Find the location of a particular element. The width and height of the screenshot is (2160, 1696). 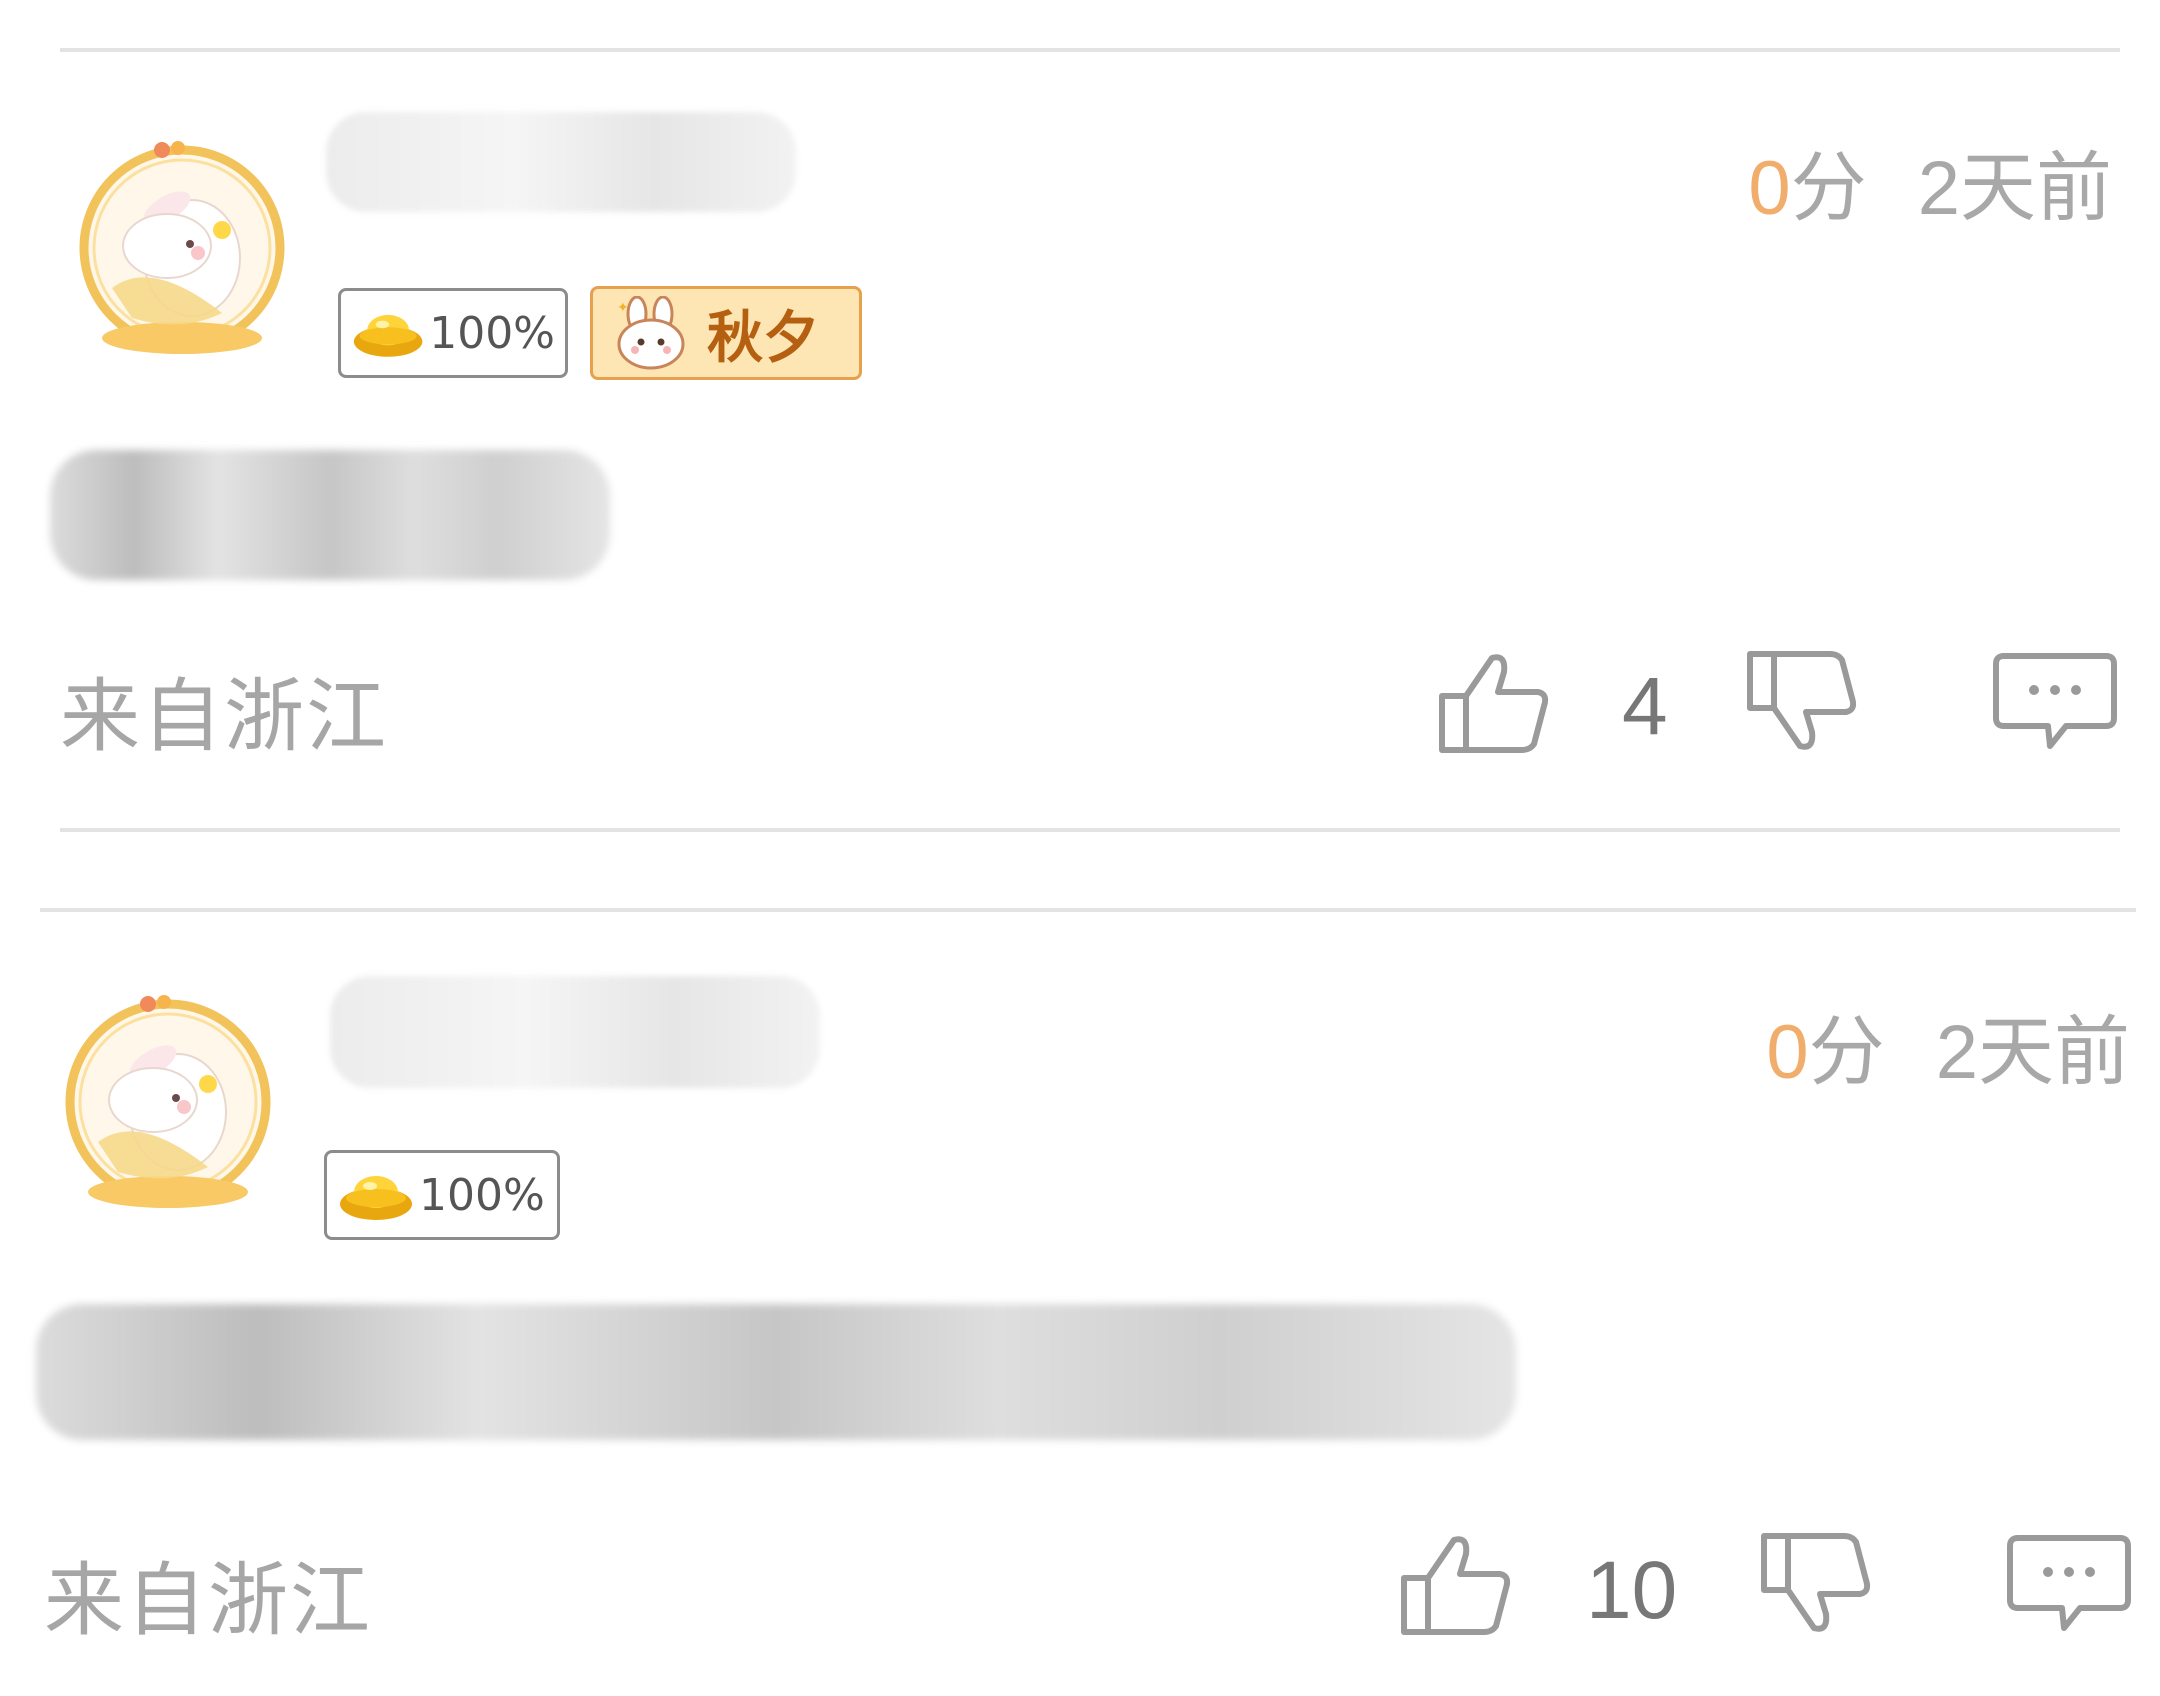

season-badge: ✦ 秋夕 is located at coordinates (726, 333).